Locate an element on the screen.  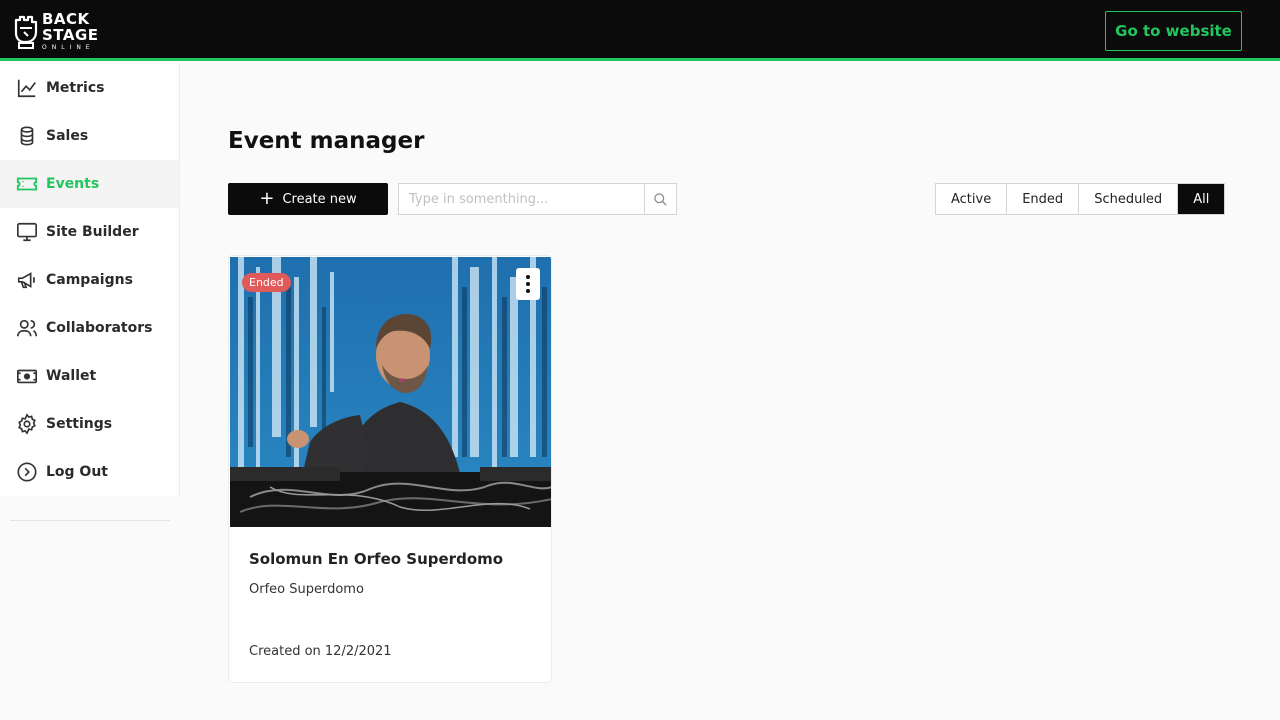
search-icon is located at coordinates (660, 199).